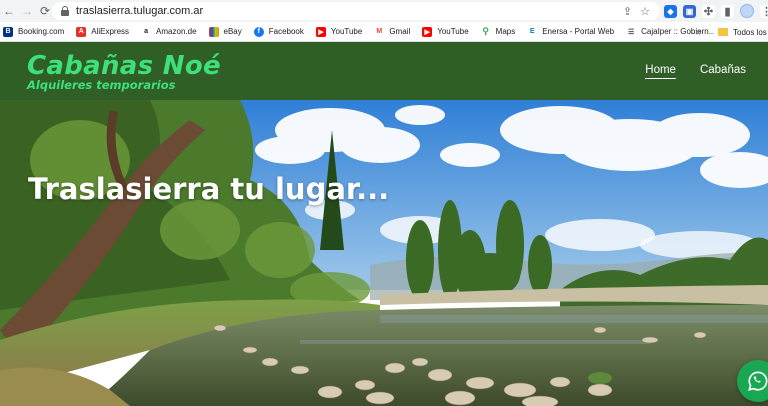 This screenshot has width=768, height=406. What do you see at coordinates (485, 31) in the screenshot?
I see `maps-icon: ⚲` at bounding box center [485, 31].